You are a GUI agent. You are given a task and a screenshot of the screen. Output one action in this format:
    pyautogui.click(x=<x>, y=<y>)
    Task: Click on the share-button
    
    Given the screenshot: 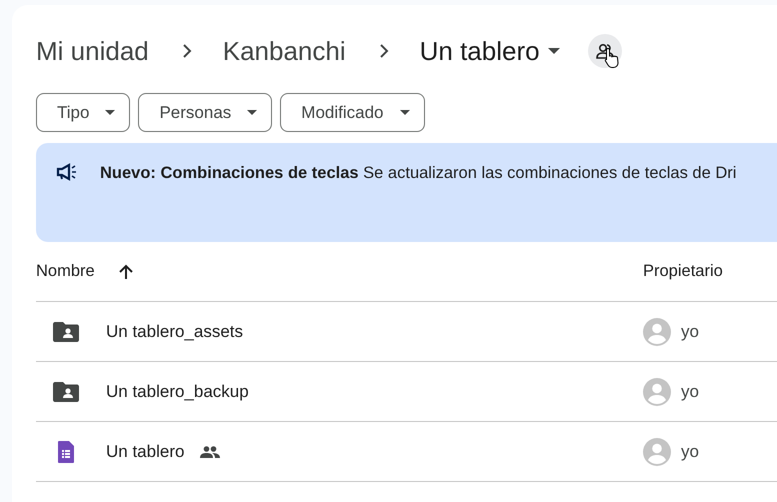 What is the action you would take?
    pyautogui.click(x=605, y=51)
    